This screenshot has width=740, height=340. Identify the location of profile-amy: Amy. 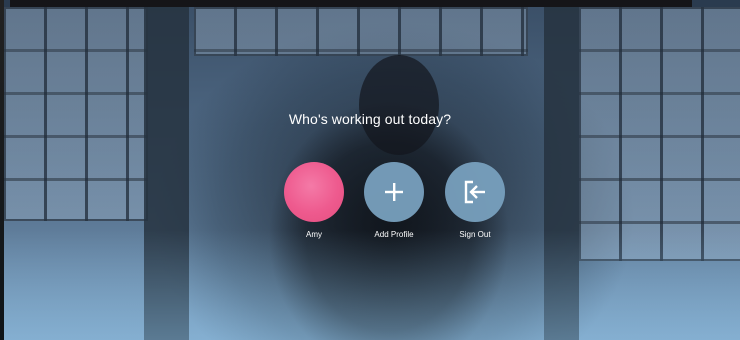
(314, 200).